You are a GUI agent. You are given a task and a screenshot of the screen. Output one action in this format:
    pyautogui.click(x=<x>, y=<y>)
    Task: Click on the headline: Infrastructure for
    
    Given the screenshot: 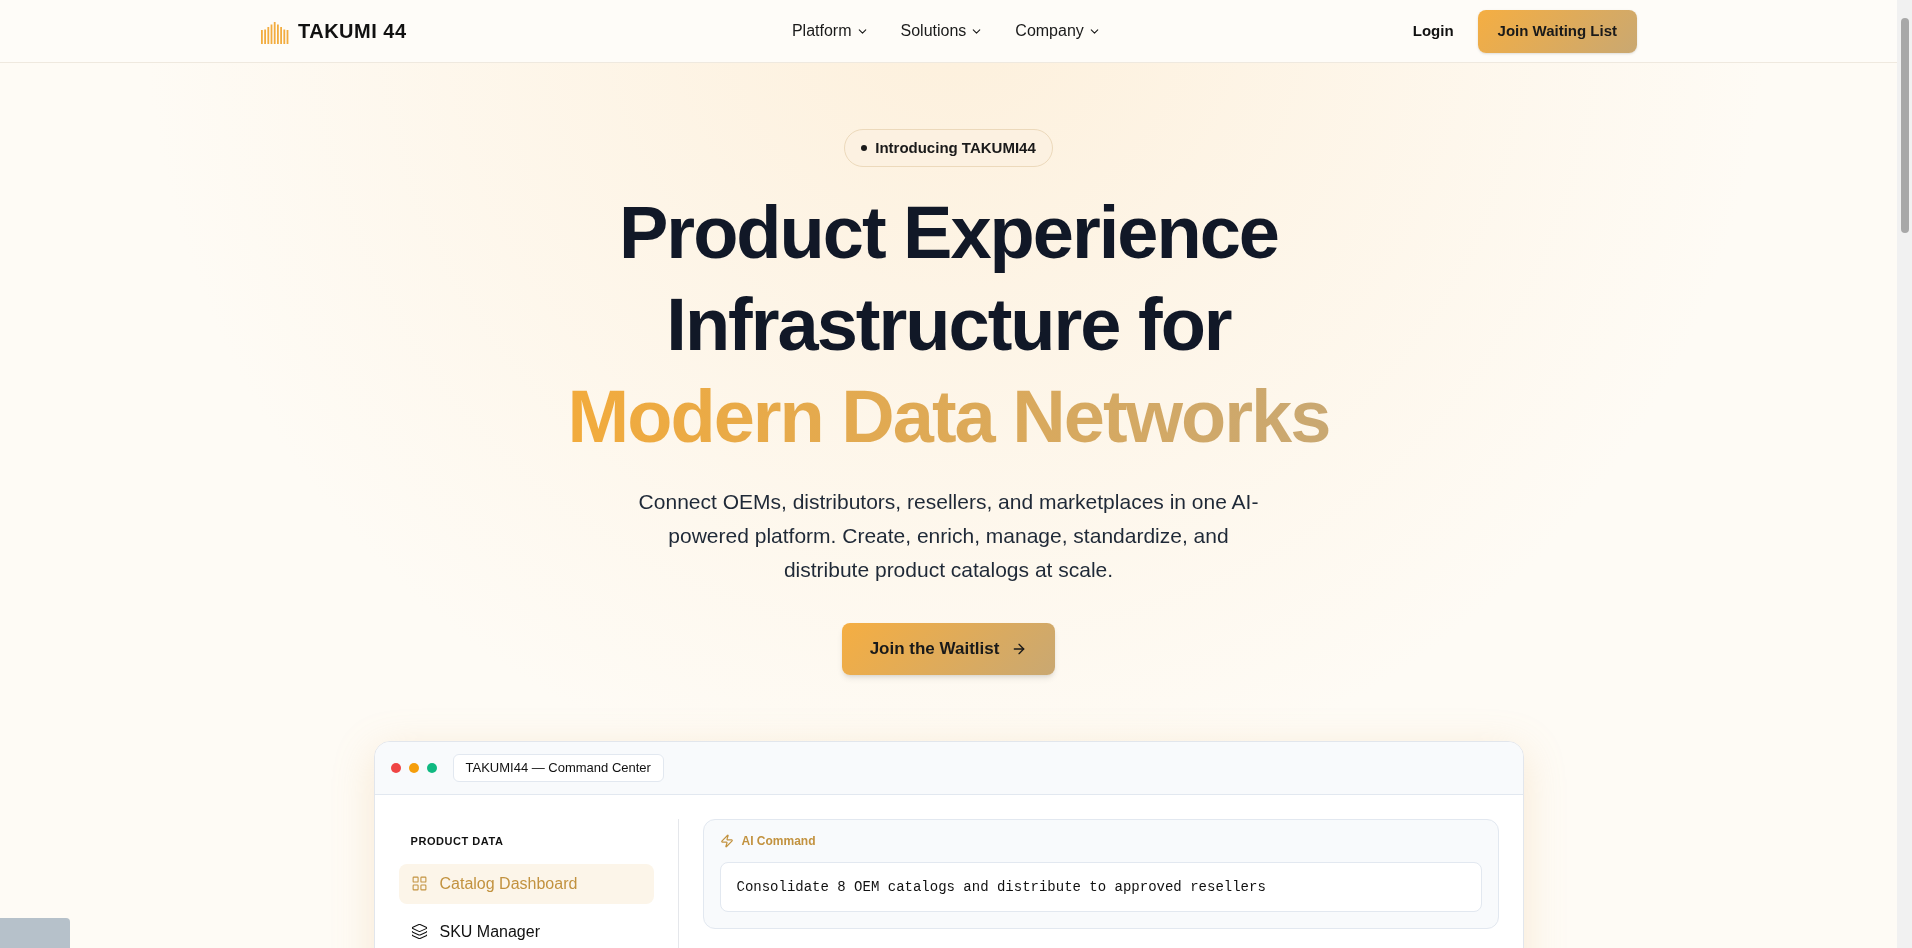 What is the action you would take?
    pyautogui.click(x=948, y=325)
    